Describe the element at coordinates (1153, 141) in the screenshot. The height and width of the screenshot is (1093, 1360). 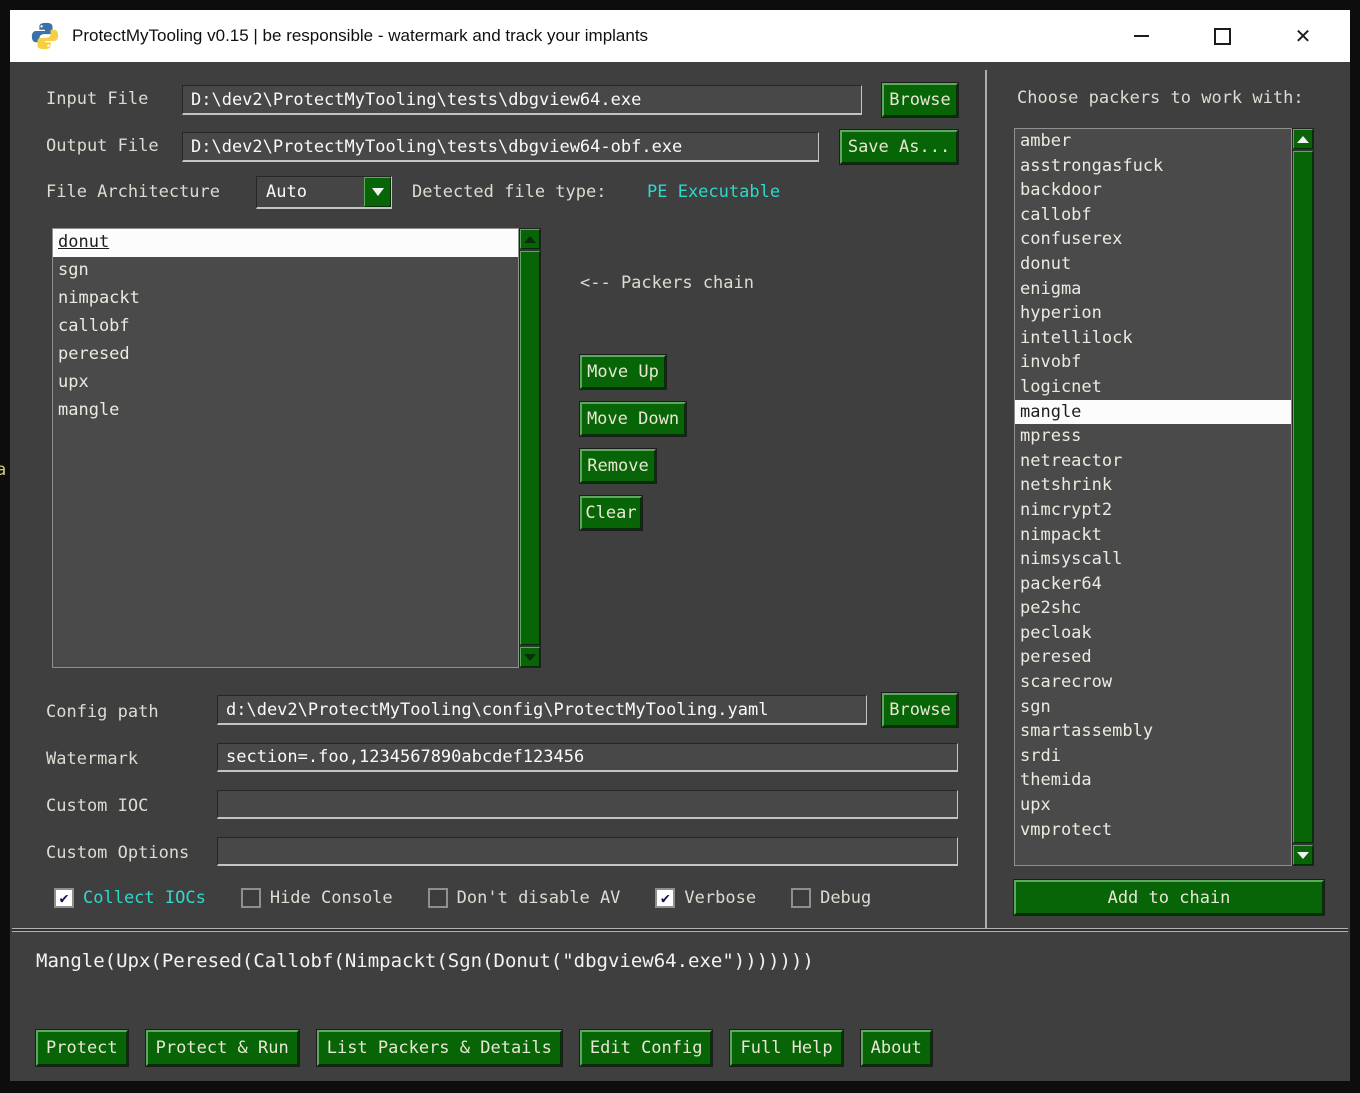
I see `packer-item-amber: amber` at that location.